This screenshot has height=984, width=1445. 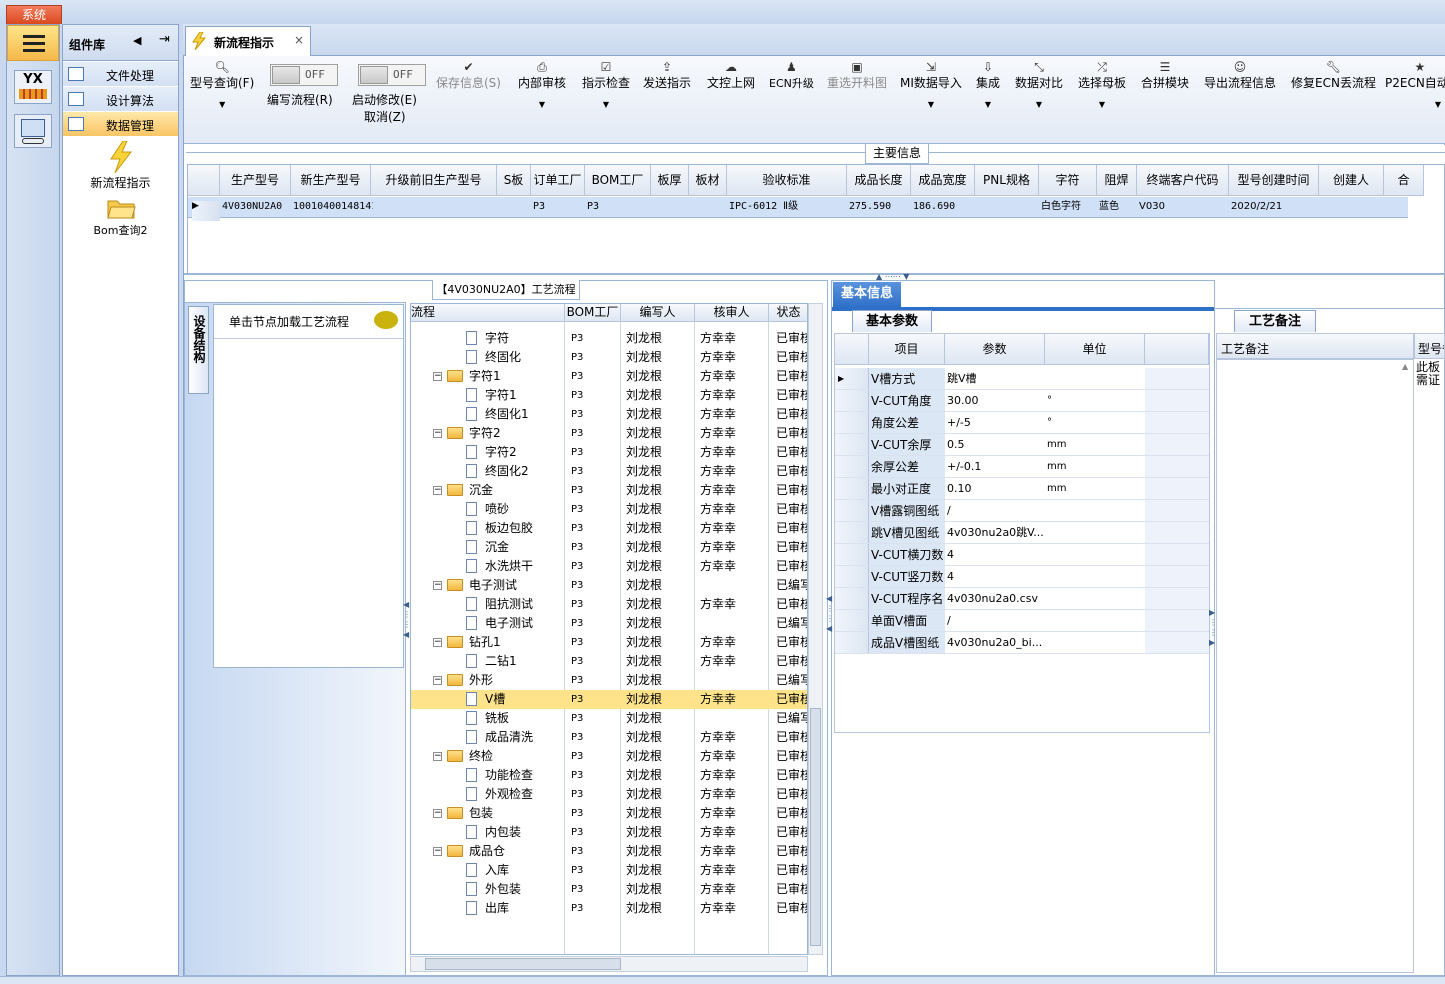 What do you see at coordinates (1185, 207) in the screenshot?
I see `table-cell: V030` at bounding box center [1185, 207].